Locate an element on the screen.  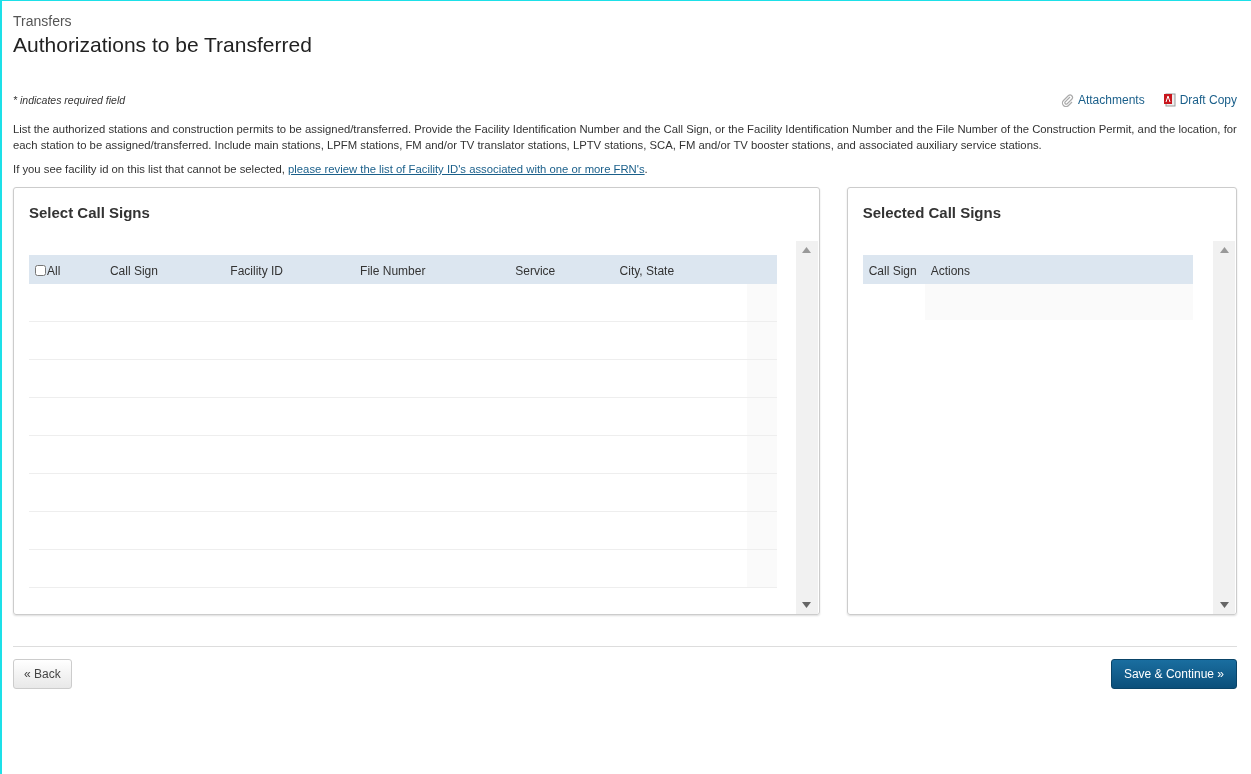
paperclip-icon is located at coordinates (1067, 100).